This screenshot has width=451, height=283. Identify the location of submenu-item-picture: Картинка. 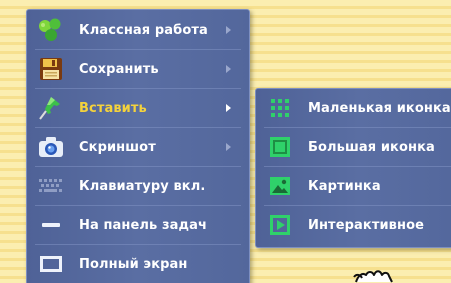
(355, 186).